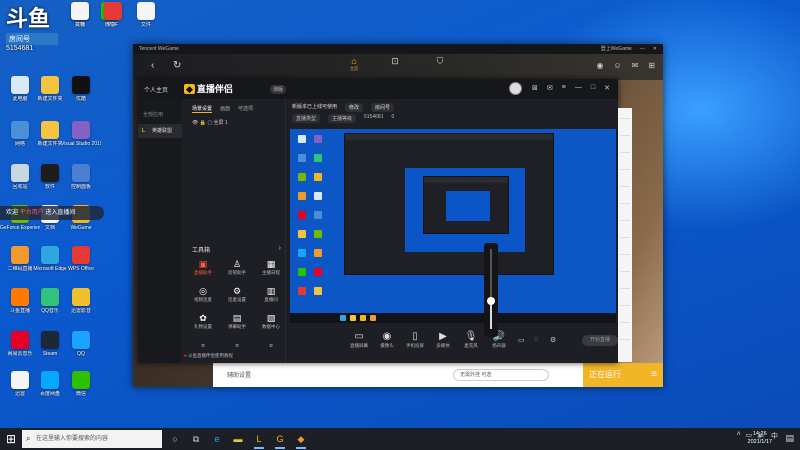 The width and height of the screenshot is (800, 450). What do you see at coordinates (617, 65) in the screenshot?
I see `friends-icon: ☺` at bounding box center [617, 65].